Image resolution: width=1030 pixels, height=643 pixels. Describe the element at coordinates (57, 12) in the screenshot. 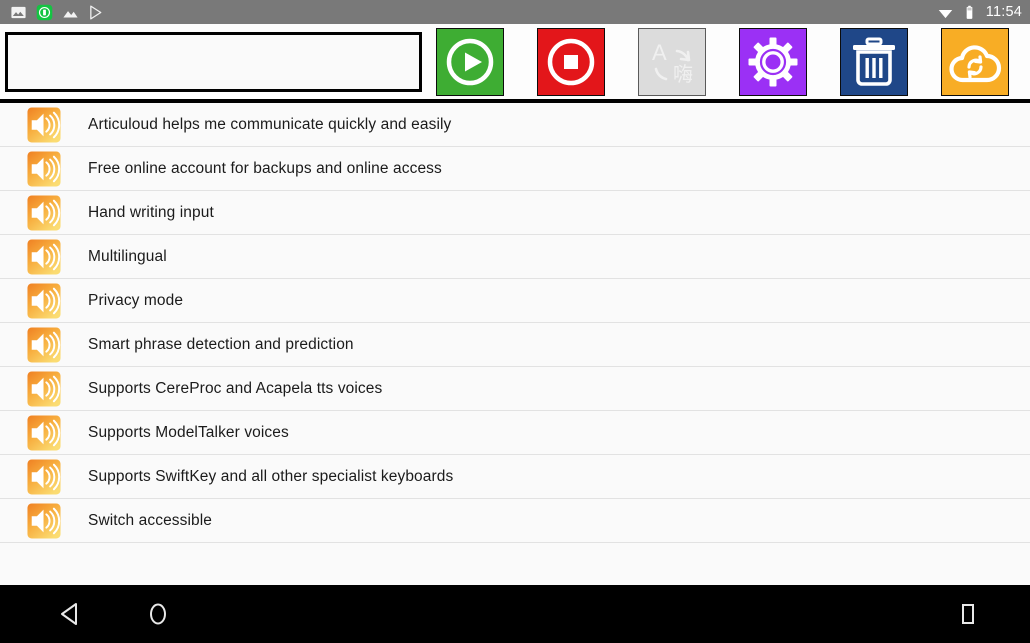

I see `status-notification-icons` at that location.